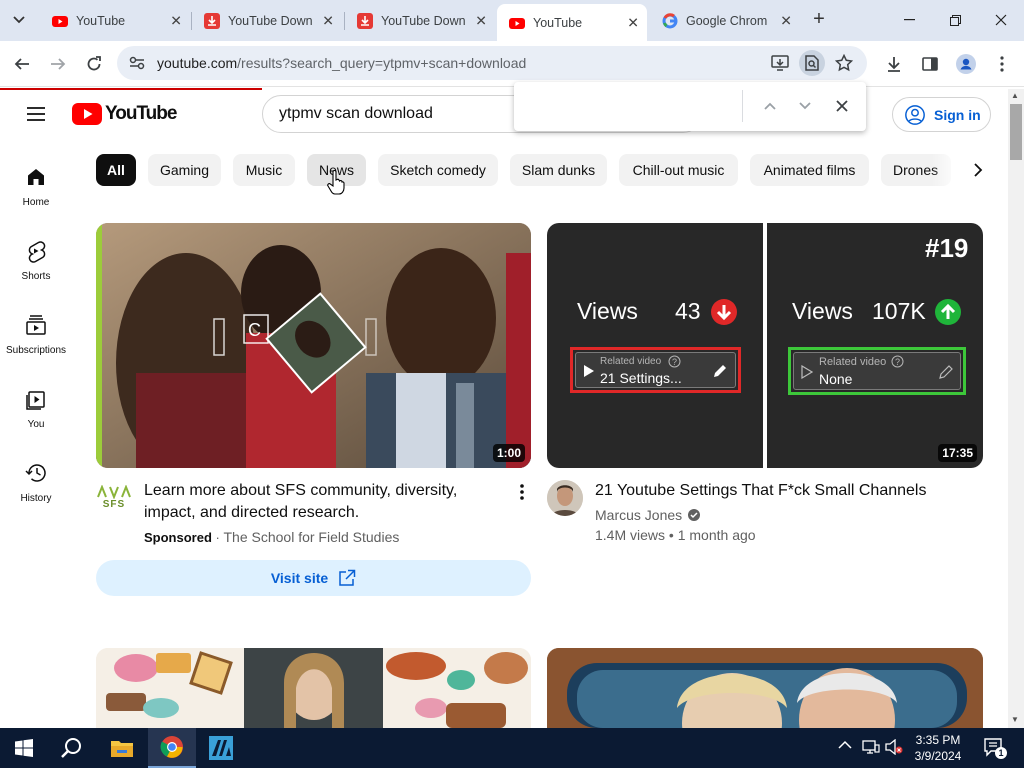  I want to click on nav-shorts: Shorts, so click(36, 259).